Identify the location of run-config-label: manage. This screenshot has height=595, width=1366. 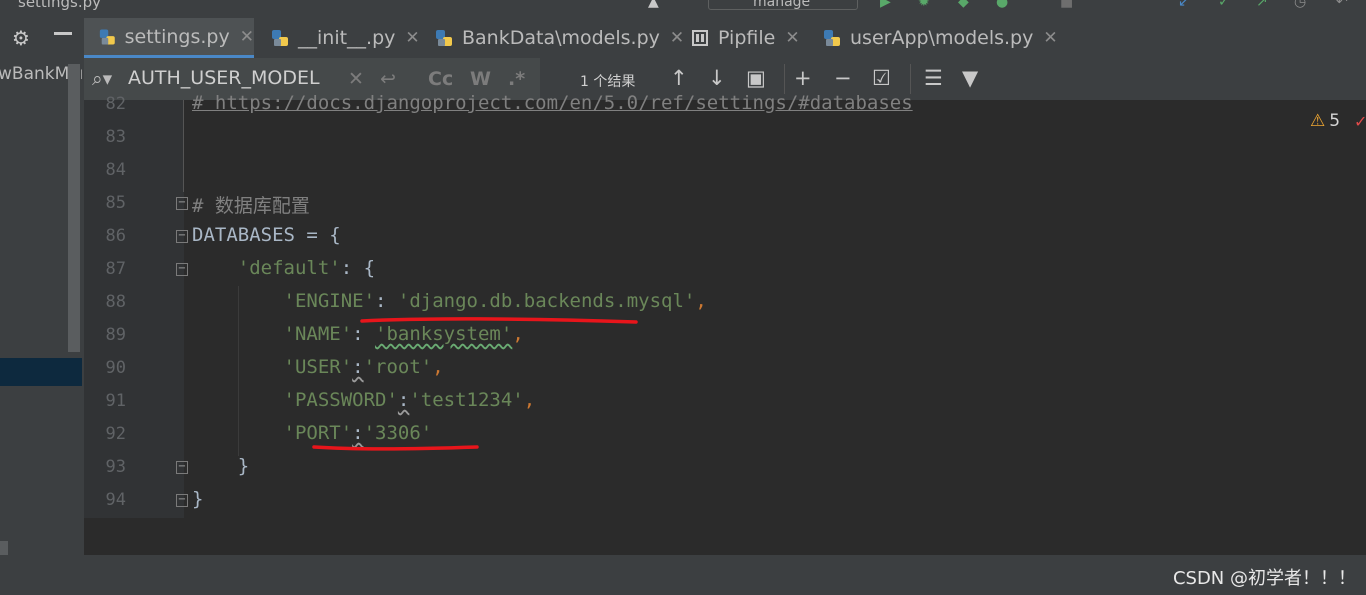
(782, 5).